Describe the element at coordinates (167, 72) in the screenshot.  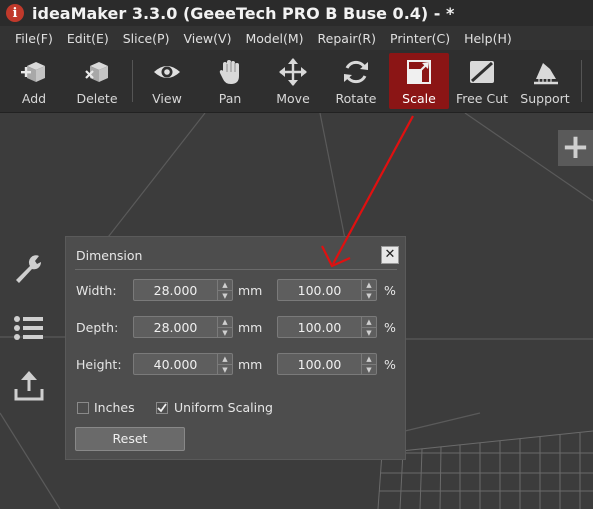
I see `eye-icon` at that location.